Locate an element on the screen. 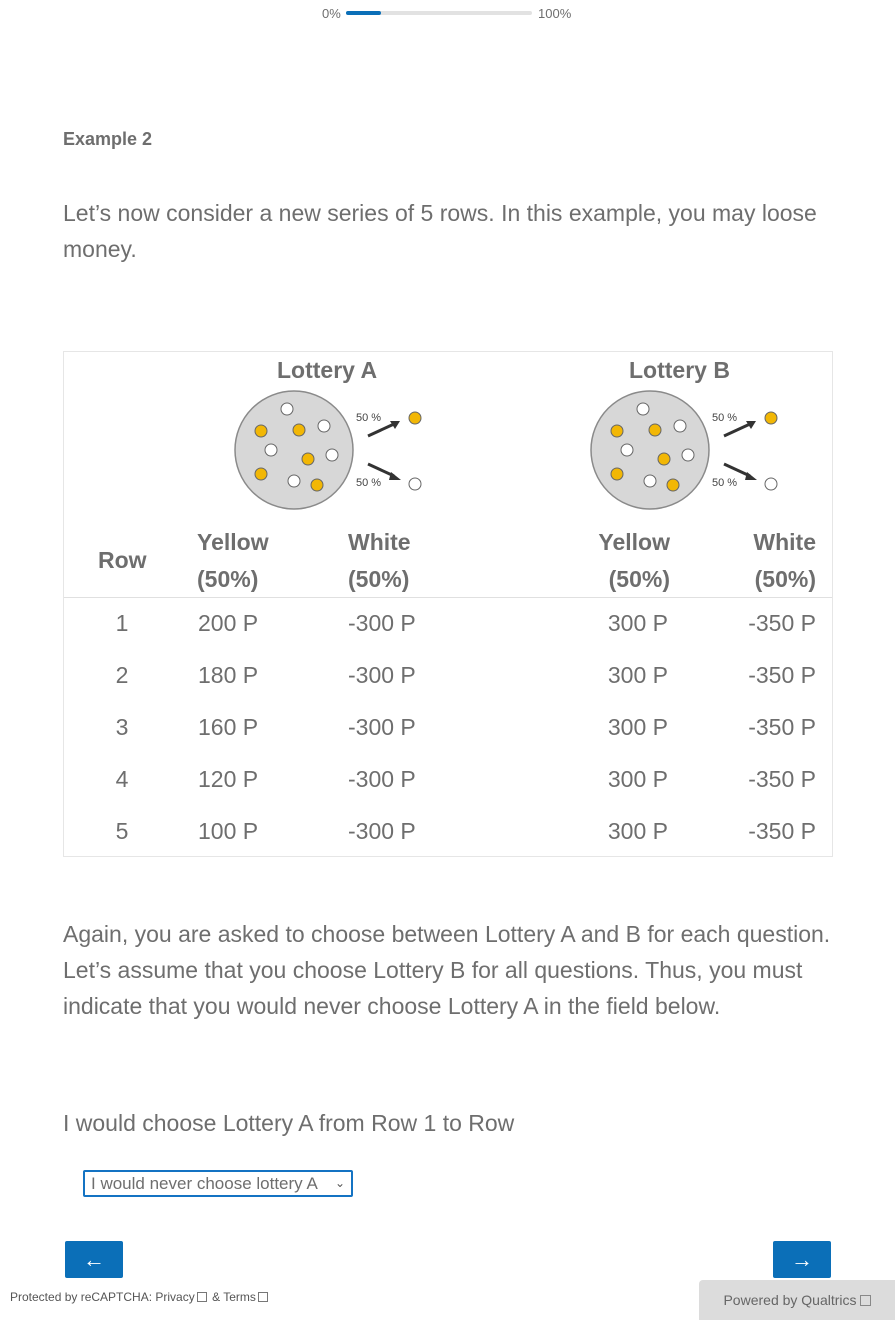  row-select-dropdown: I would never choose lottery A ⌄ is located at coordinates (218, 1183).